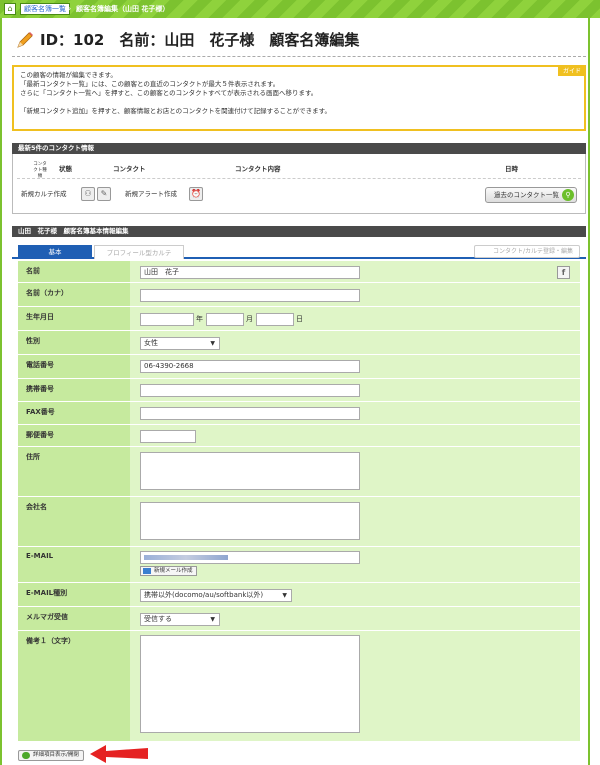 This screenshot has width=600, height=765. What do you see at coordinates (25, 40) in the screenshot?
I see `pencil-icon` at bounding box center [25, 40].